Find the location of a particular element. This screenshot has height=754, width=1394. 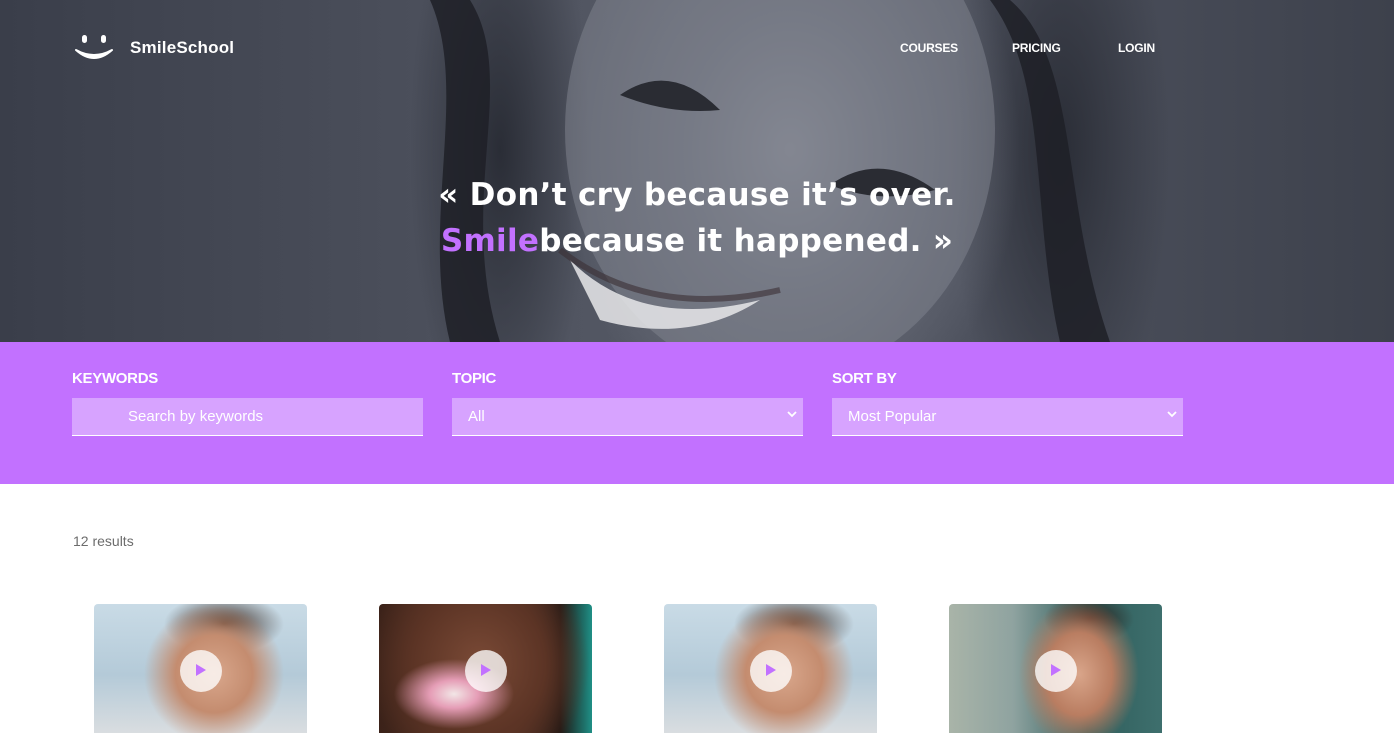

sort-filter: SORT BY Most Popular is located at coordinates (1007, 403).